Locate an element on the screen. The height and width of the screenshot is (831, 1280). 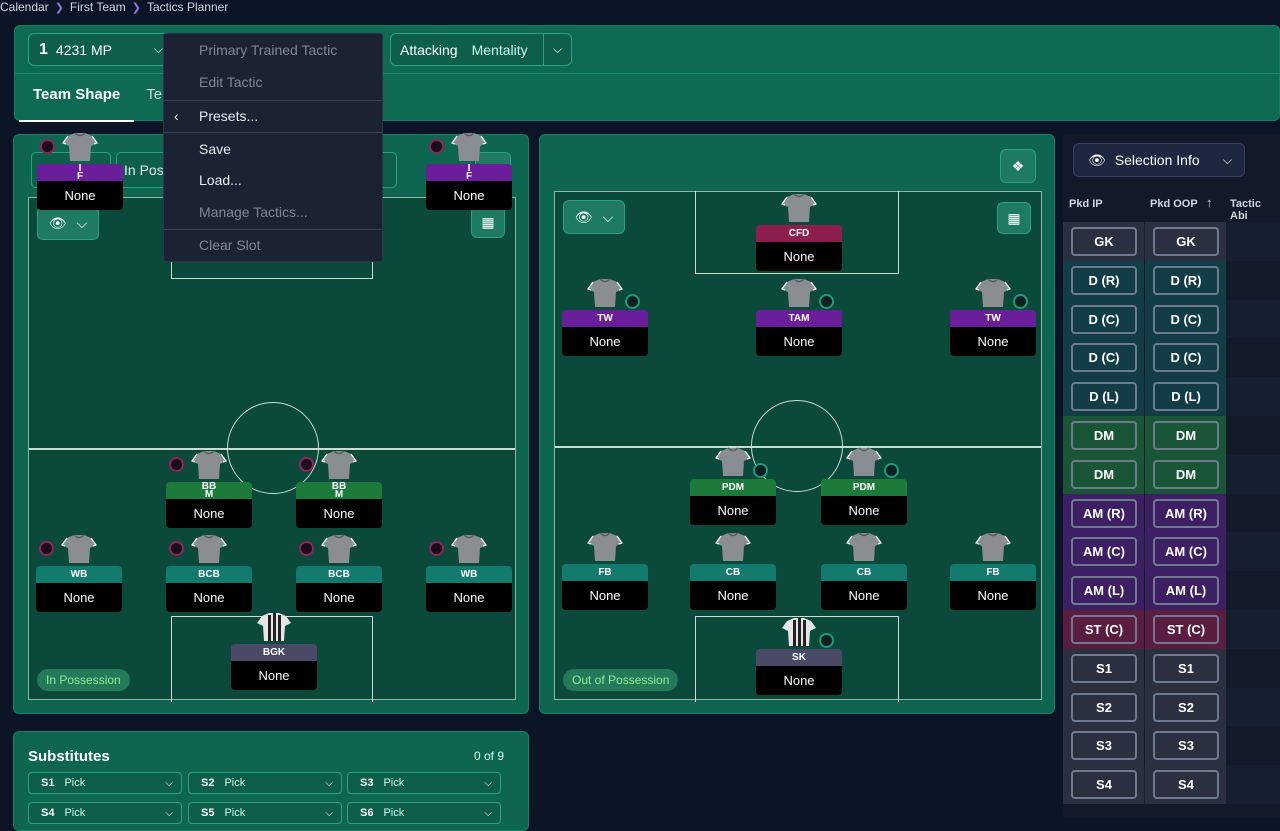
menu-item-primary-trained-tactic: Primary Trained Tactic is located at coordinates (273, 50).